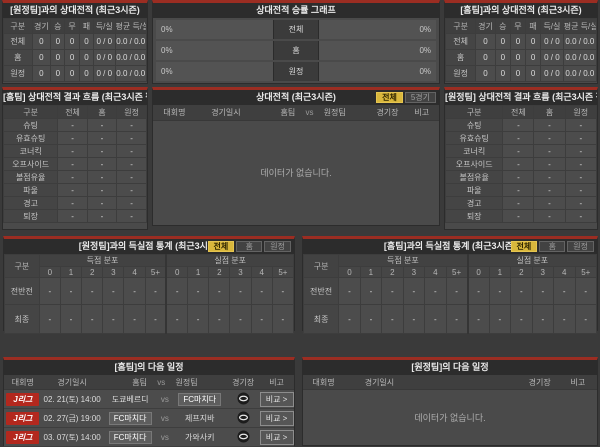 This screenshot has height=447, width=600. What do you see at coordinates (296, 51) in the screenshot?
I see `winrate-graph: 0% 전체 0% 0% 홈 0% 0% 원정 0%` at bounding box center [296, 51].